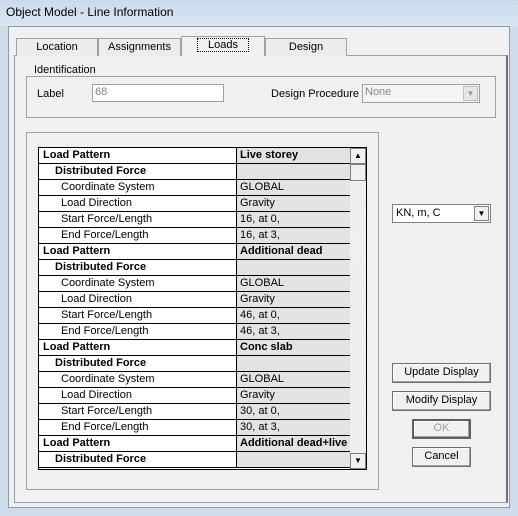  What do you see at coordinates (421, 93) in the screenshot?
I see `design-procedure-select: None ▼` at bounding box center [421, 93].